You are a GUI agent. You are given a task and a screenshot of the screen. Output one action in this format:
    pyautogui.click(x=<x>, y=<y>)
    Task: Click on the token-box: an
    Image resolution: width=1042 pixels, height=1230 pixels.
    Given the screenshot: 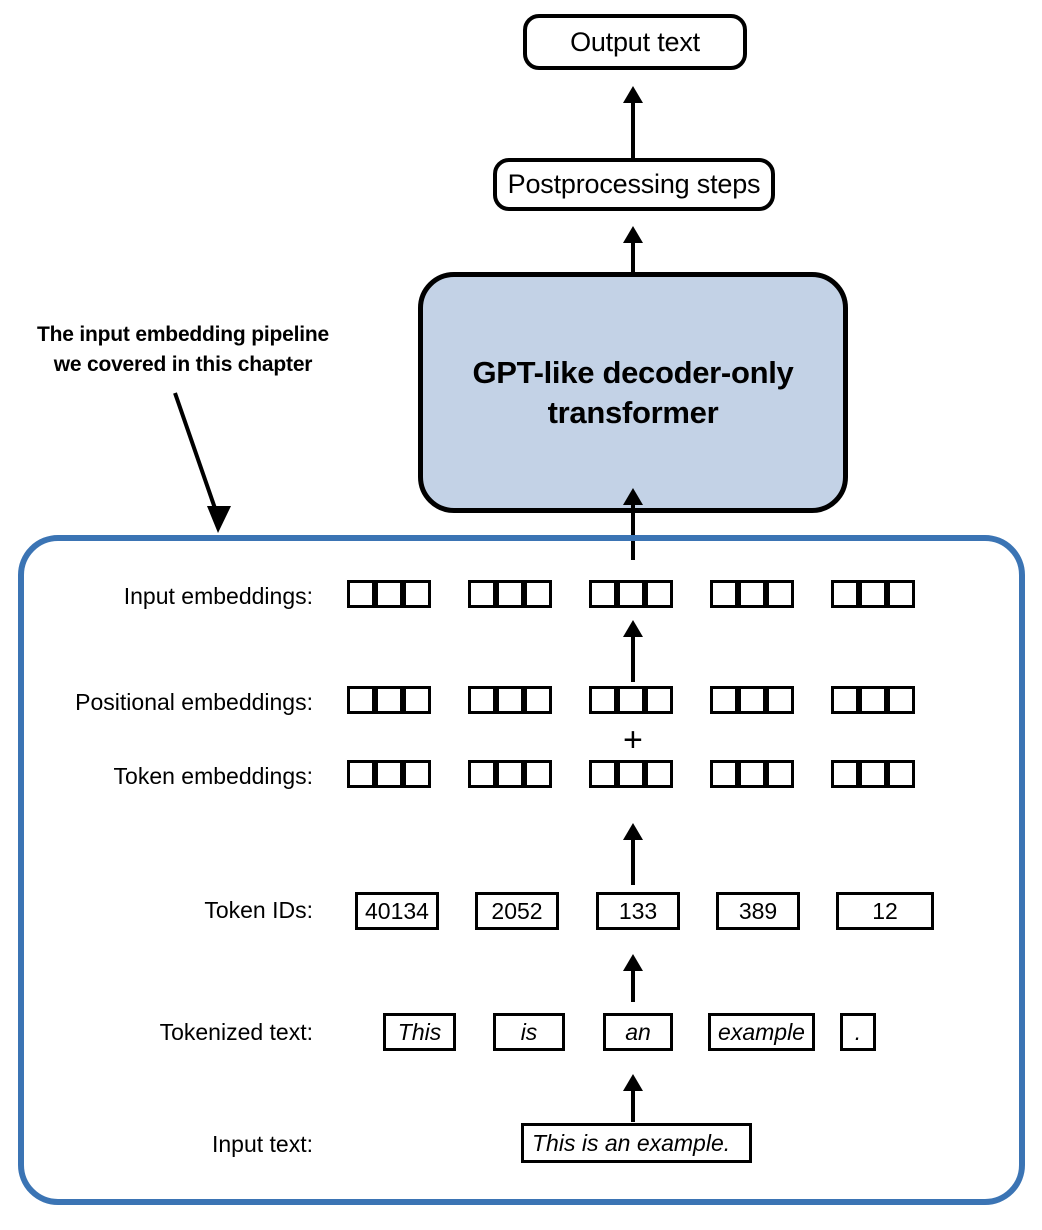 What is the action you would take?
    pyautogui.click(x=638, y=1032)
    